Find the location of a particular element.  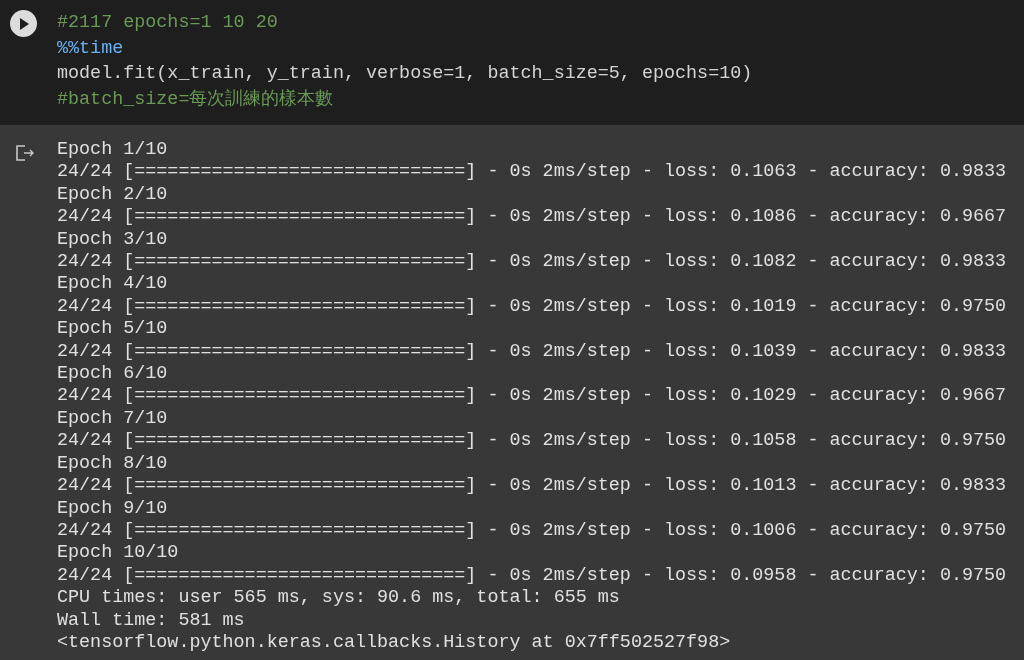

output-line: Epoch 3/10 is located at coordinates (113, 240).